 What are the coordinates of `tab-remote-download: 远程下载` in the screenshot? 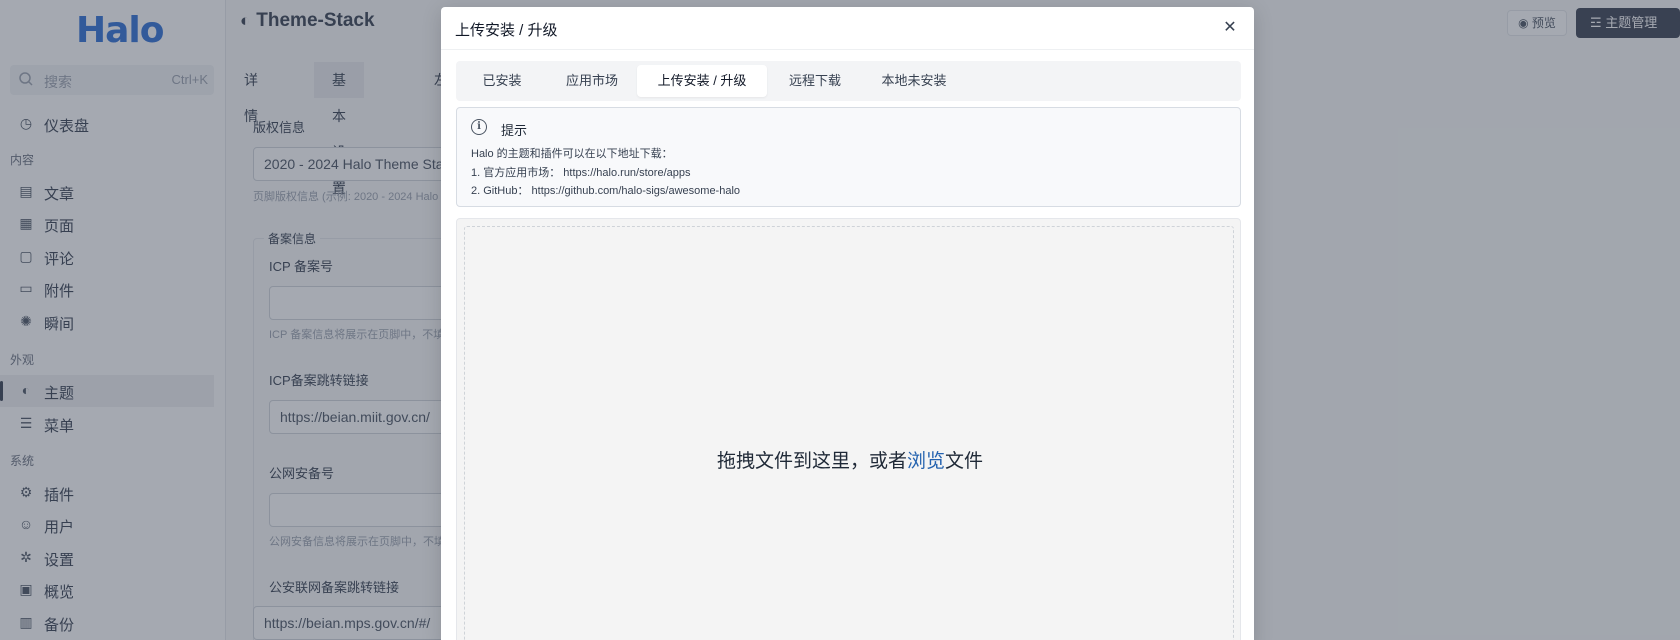 It's located at (815, 81).